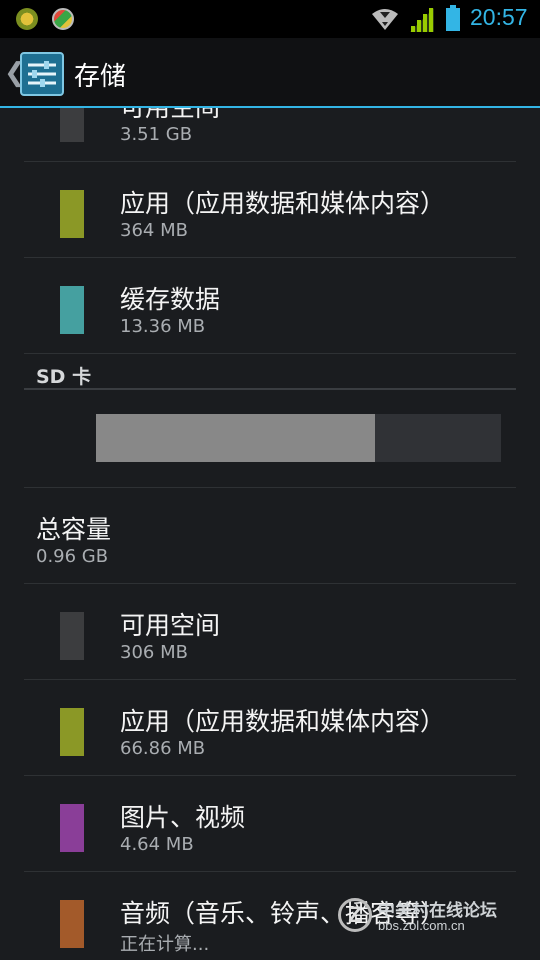 This screenshot has width=540, height=960. What do you see at coordinates (170, 299) in the screenshot?
I see `item-title: 缓存数据` at bounding box center [170, 299].